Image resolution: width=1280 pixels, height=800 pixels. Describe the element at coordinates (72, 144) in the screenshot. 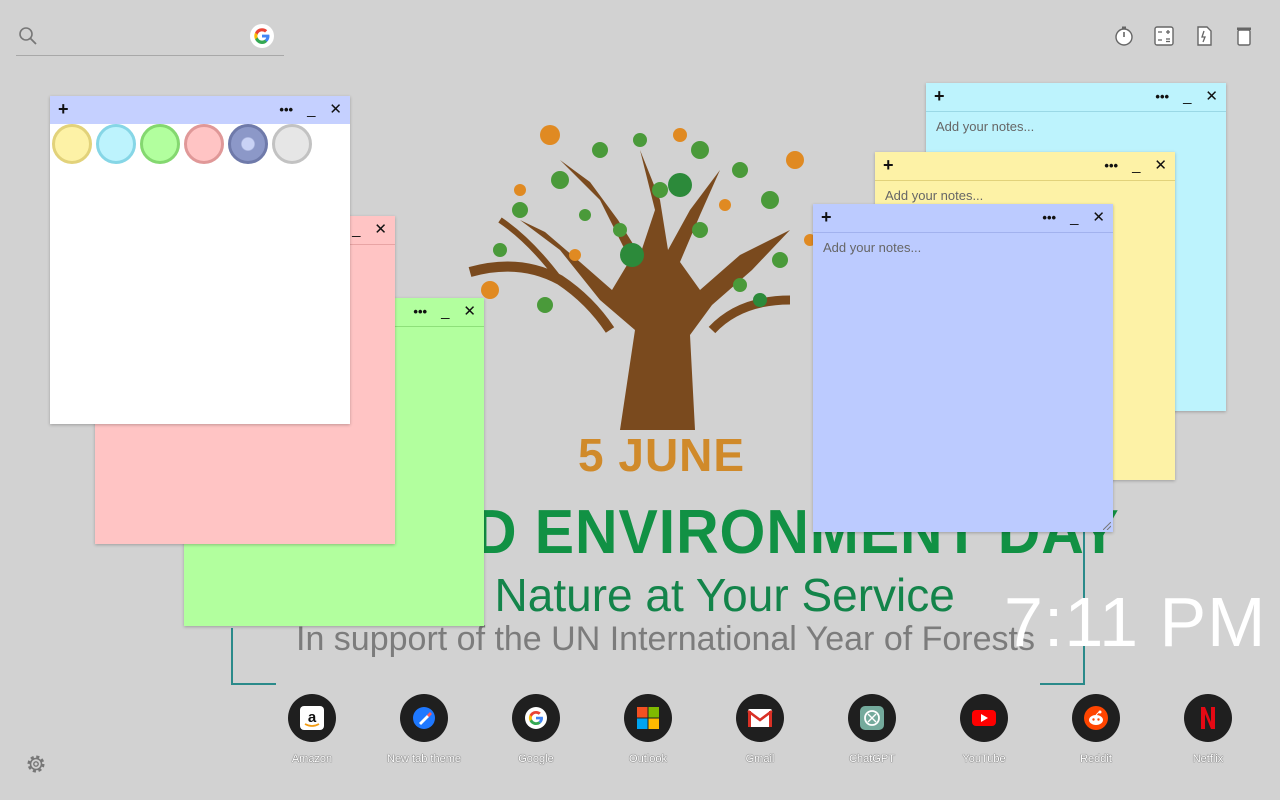

I see `color-swatch-yellow` at that location.